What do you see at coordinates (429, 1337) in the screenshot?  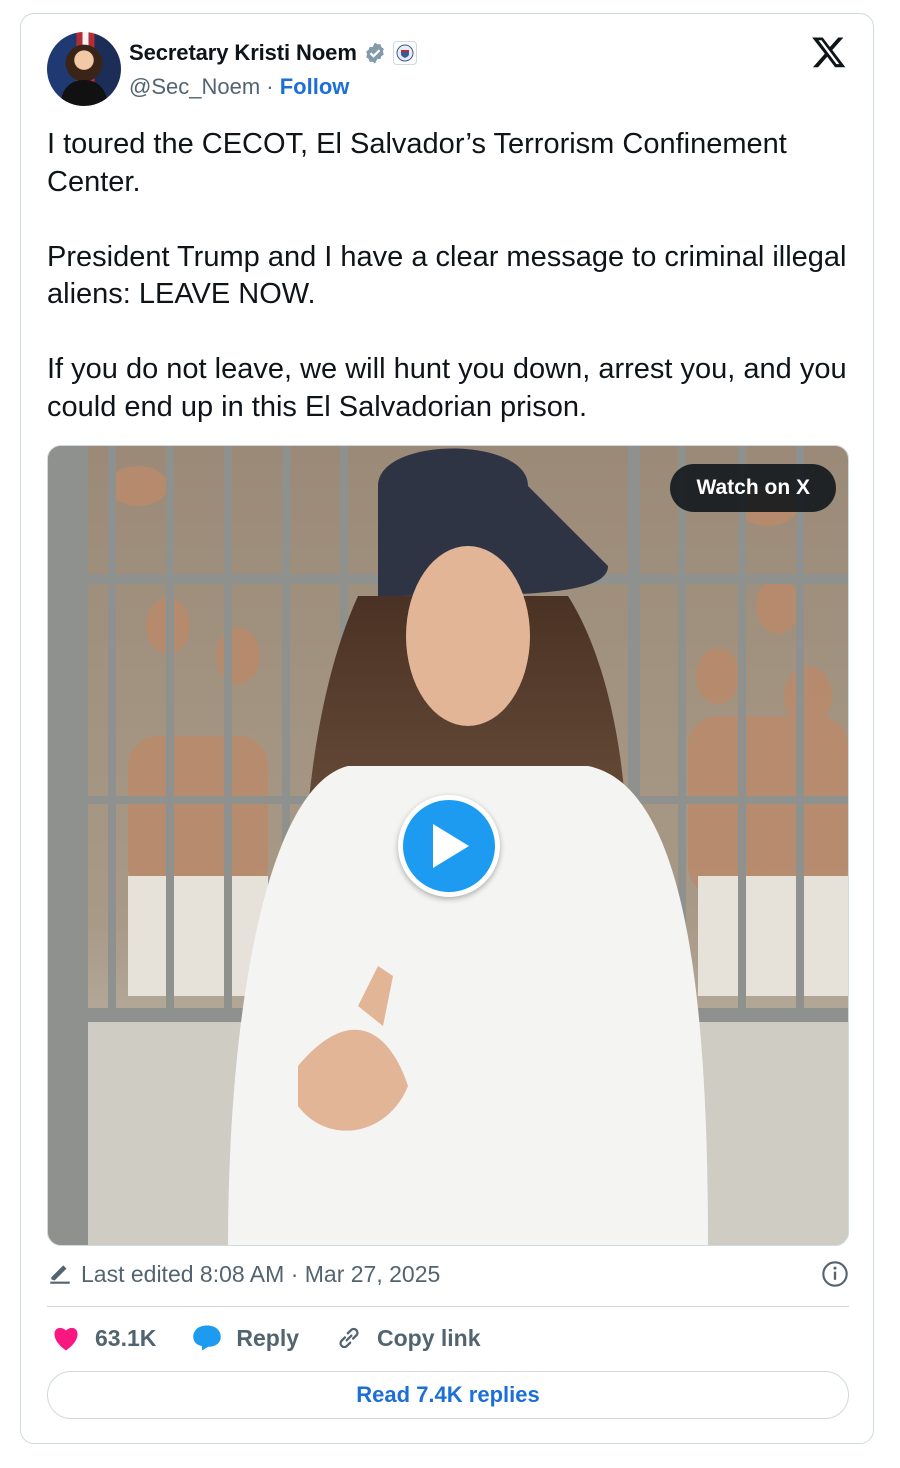 I see `copy-link-label: Copy link` at bounding box center [429, 1337].